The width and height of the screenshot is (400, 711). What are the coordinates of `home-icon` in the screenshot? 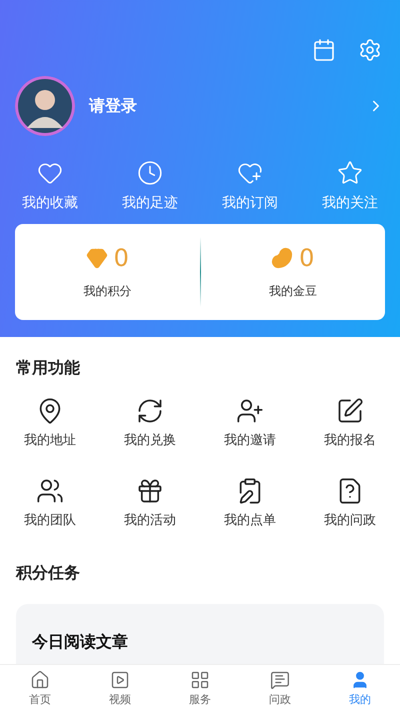 It's located at (40, 680).